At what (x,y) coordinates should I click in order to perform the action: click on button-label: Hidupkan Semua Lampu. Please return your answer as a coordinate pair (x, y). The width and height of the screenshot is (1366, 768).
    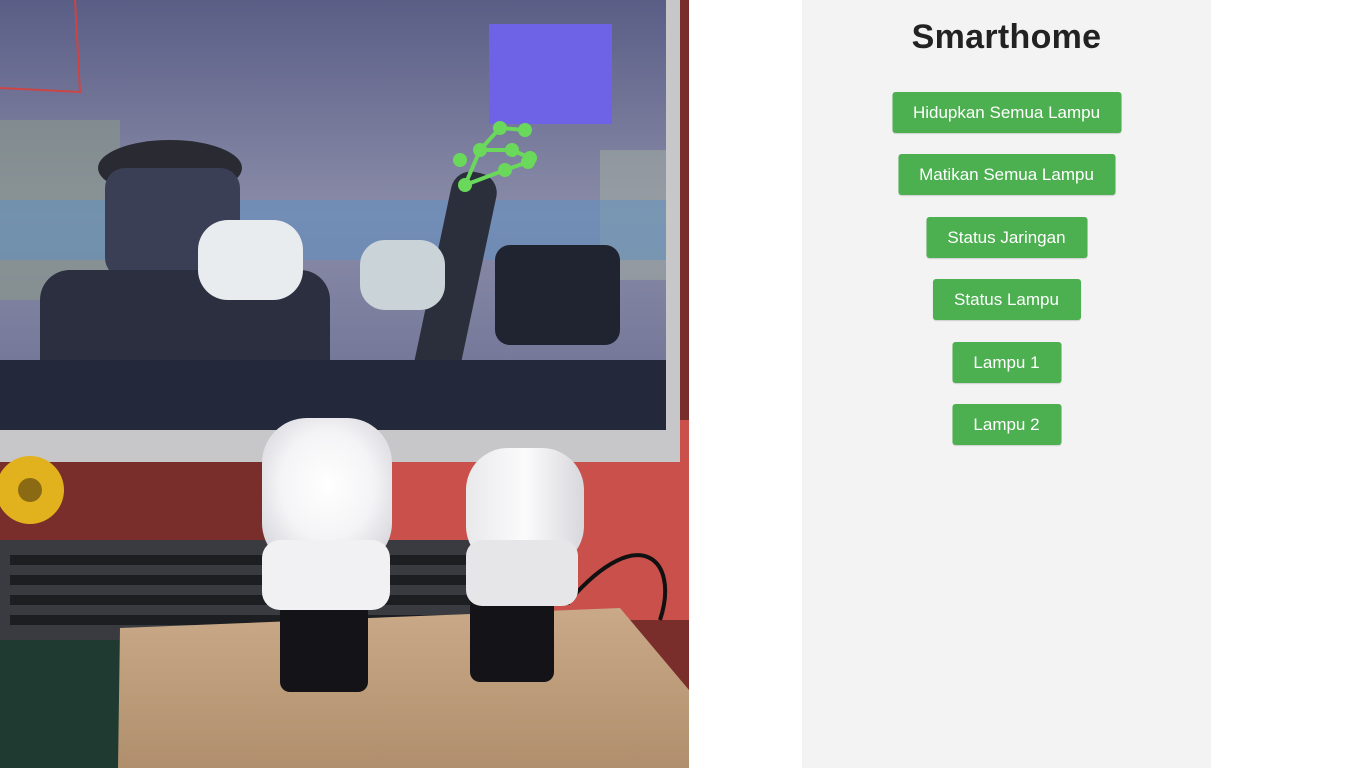
    Looking at the image, I should click on (1006, 112).